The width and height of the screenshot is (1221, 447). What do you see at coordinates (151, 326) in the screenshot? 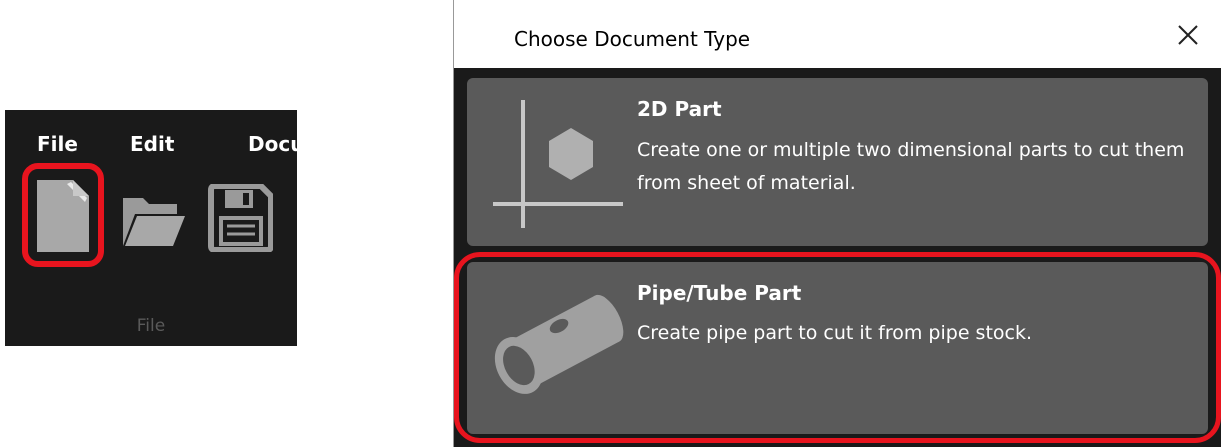
I see `group-label-file: File` at bounding box center [151, 326].